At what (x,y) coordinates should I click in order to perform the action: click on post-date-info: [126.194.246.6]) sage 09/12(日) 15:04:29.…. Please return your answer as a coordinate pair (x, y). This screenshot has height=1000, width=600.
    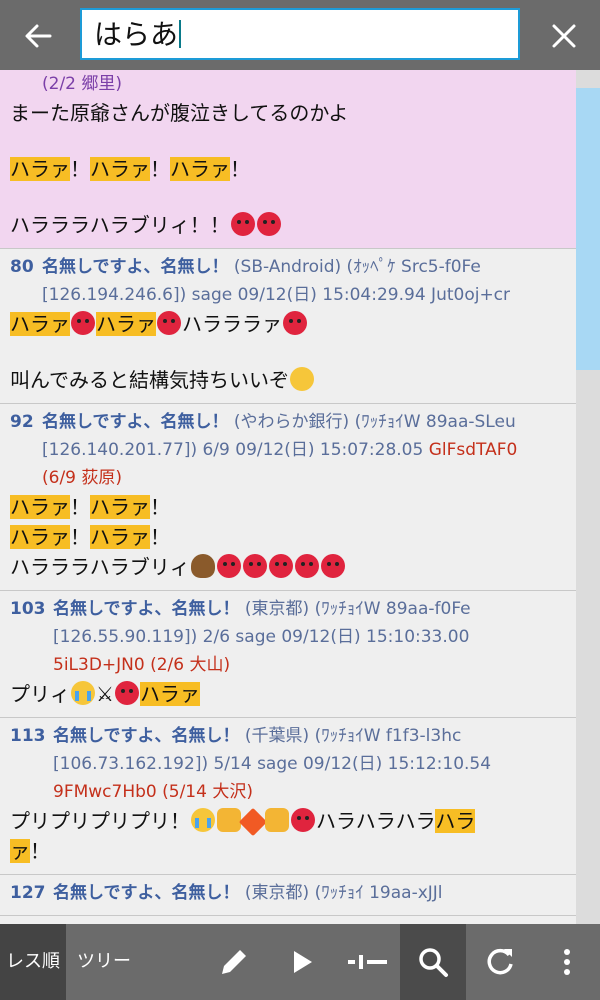
    Looking at the image, I should click on (276, 295).